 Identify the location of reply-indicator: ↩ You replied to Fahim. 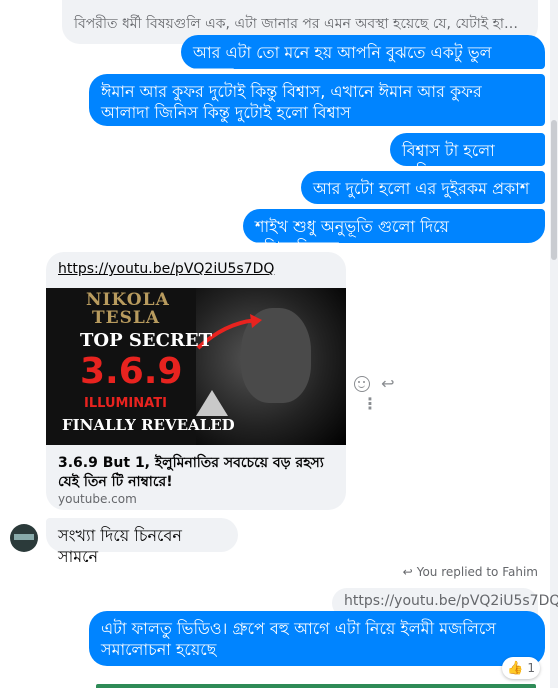
(470, 572).